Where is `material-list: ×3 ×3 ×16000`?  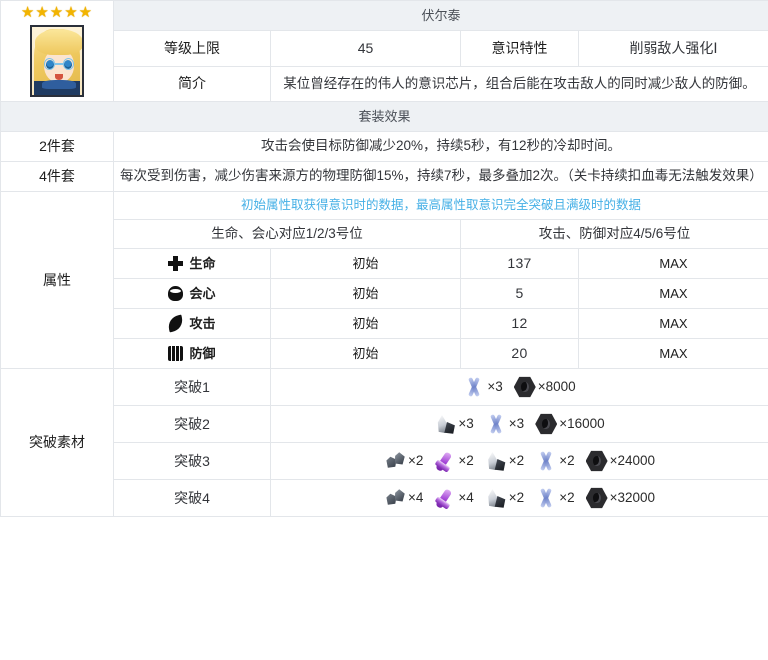
material-list: ×3 ×3 ×16000 is located at coordinates (519, 424).